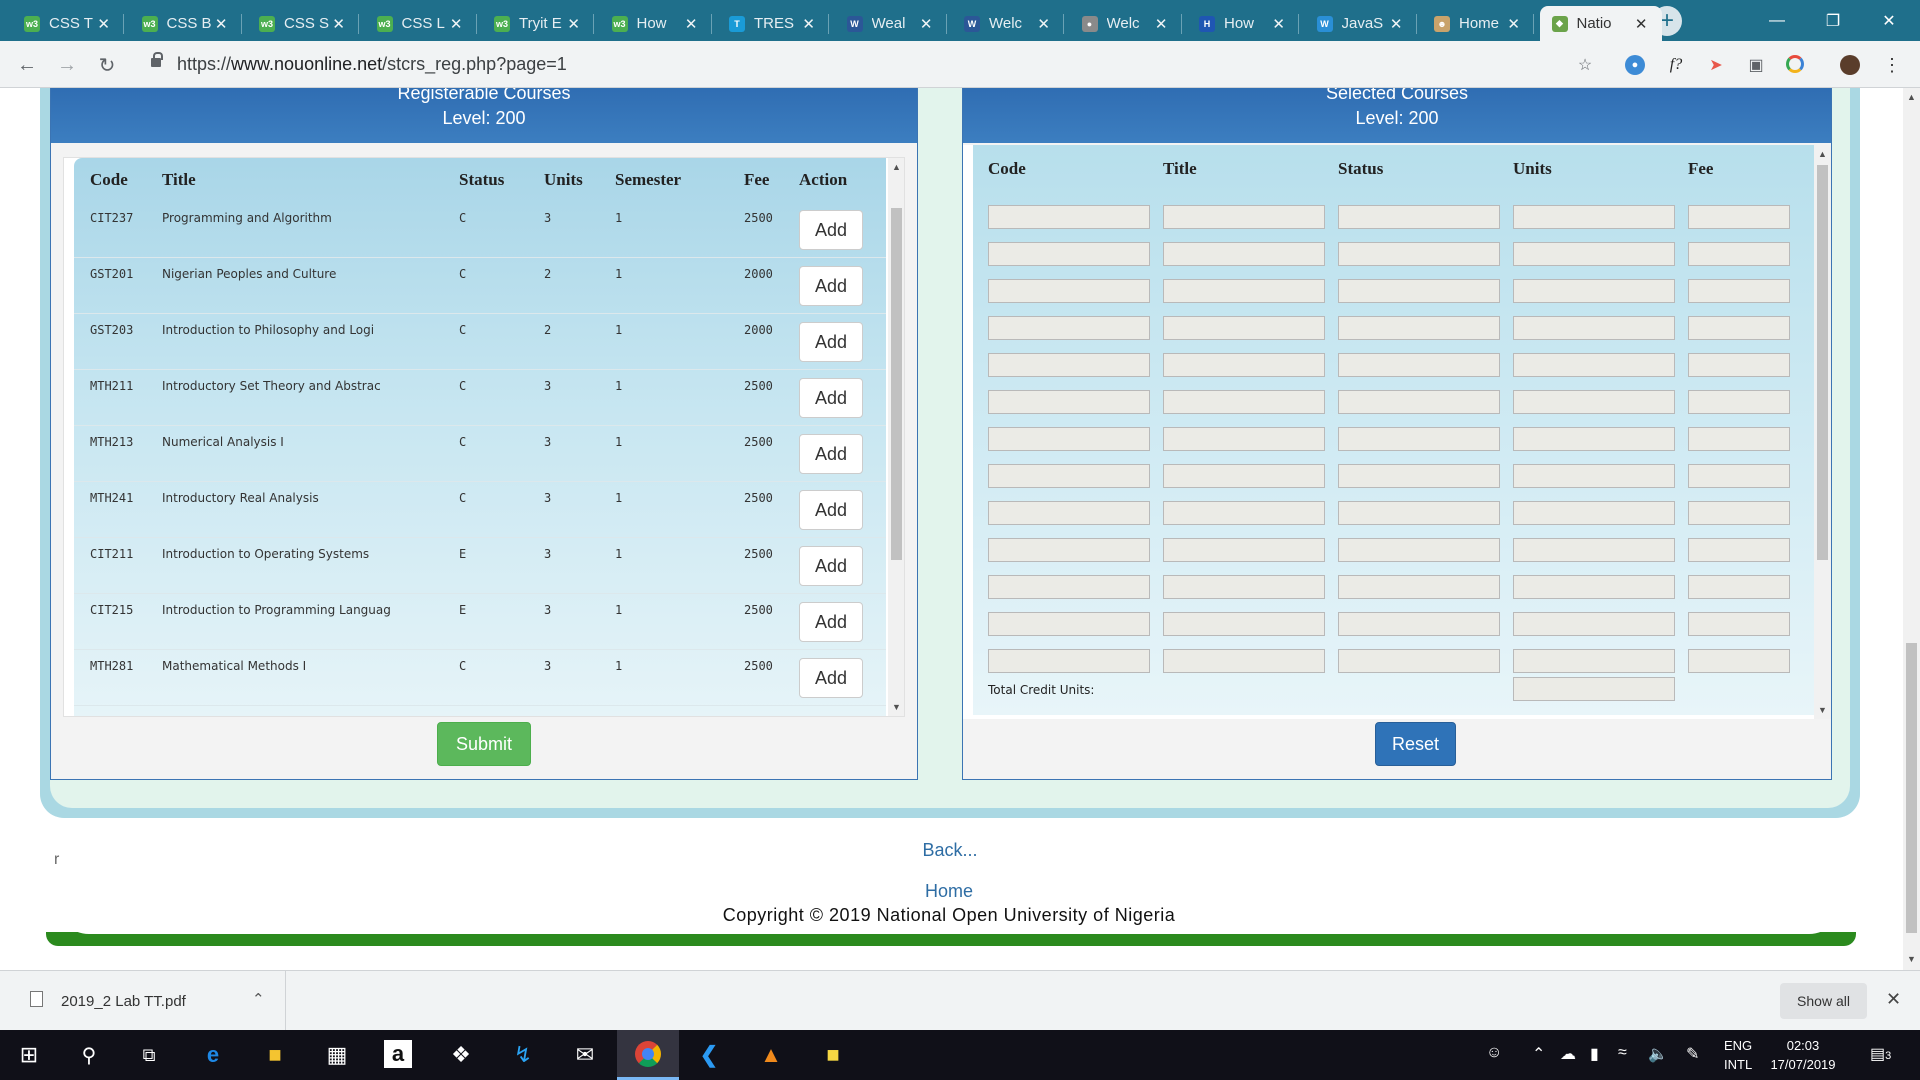 The height and width of the screenshot is (1080, 1920). What do you see at coordinates (1889, 20) in the screenshot?
I see `close-window-button: ✕` at bounding box center [1889, 20].